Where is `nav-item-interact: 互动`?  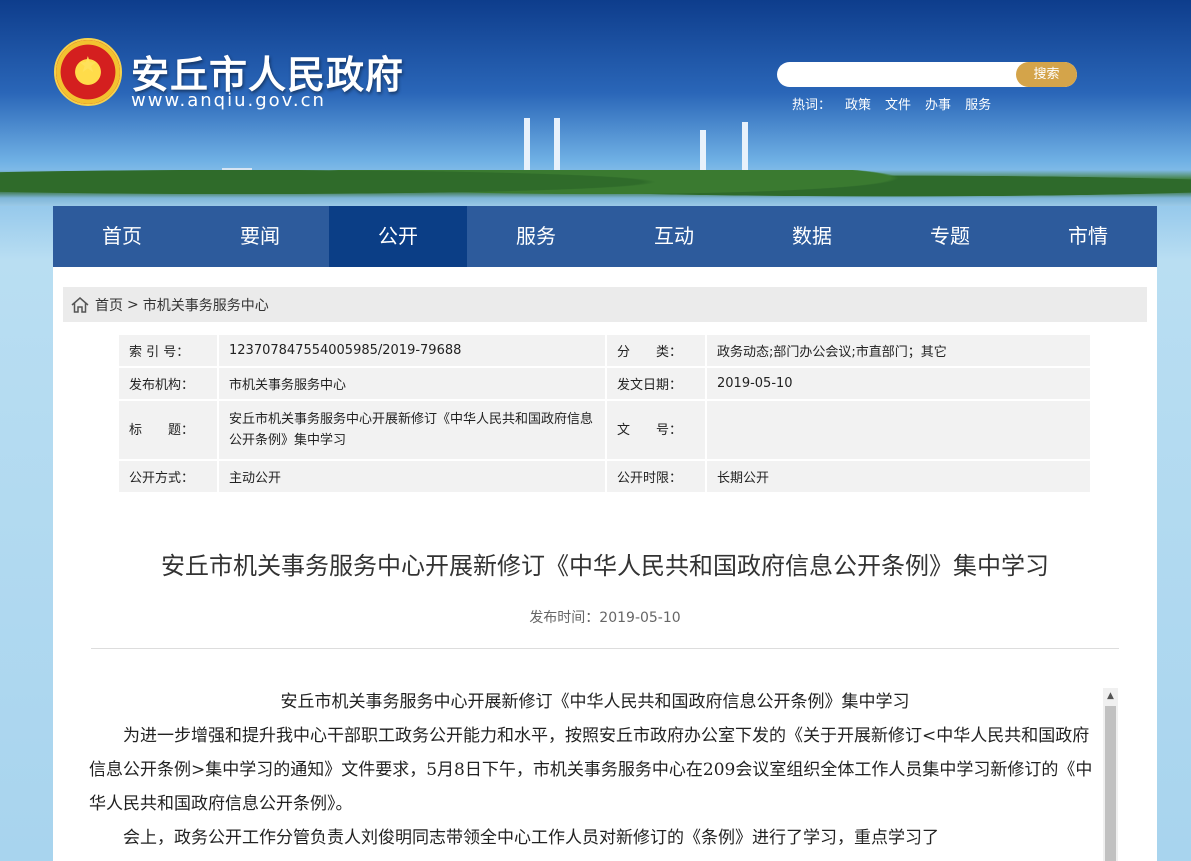
nav-item-interact: 互动 is located at coordinates (674, 236).